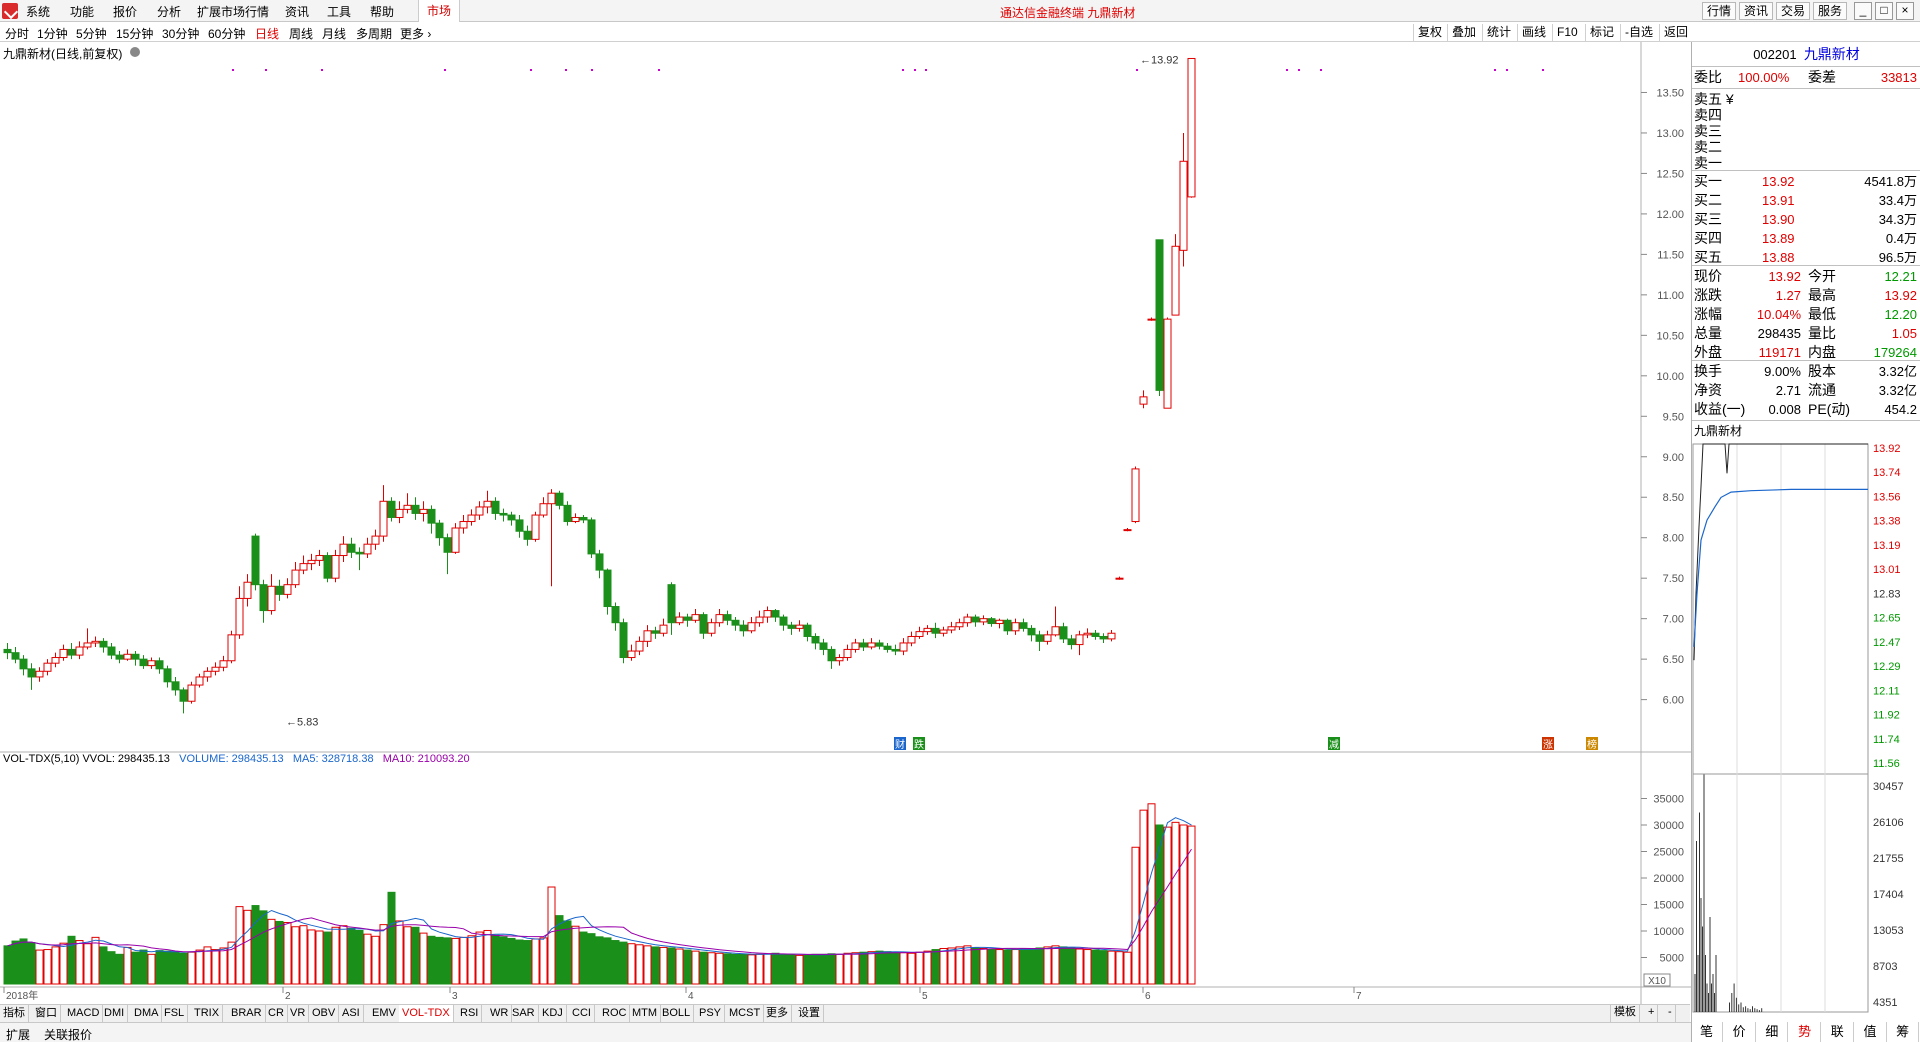 The height and width of the screenshot is (1042, 1920). I want to click on indicator-tab: MCST, so click(745, 1014).